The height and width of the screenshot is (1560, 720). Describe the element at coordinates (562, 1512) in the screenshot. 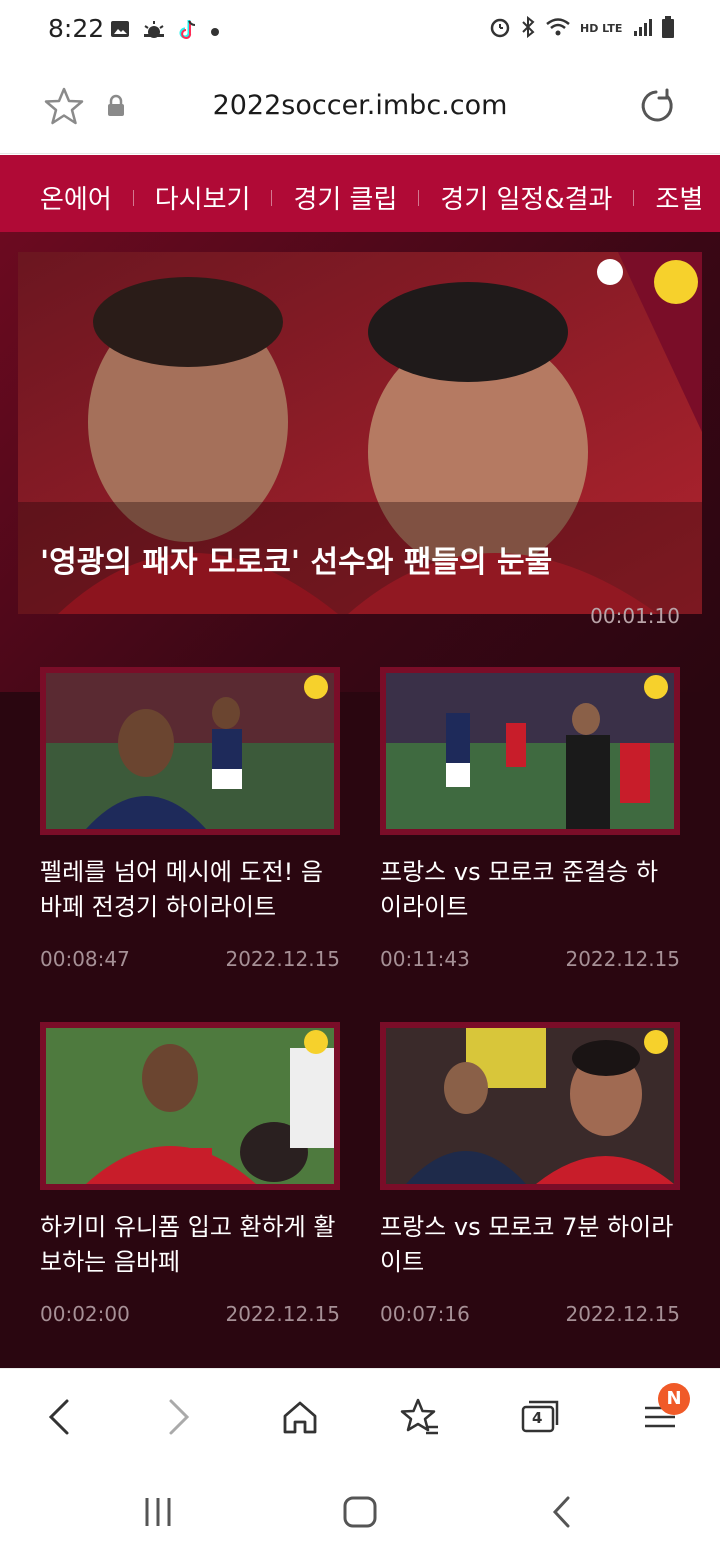

I see `system-back-icon` at that location.